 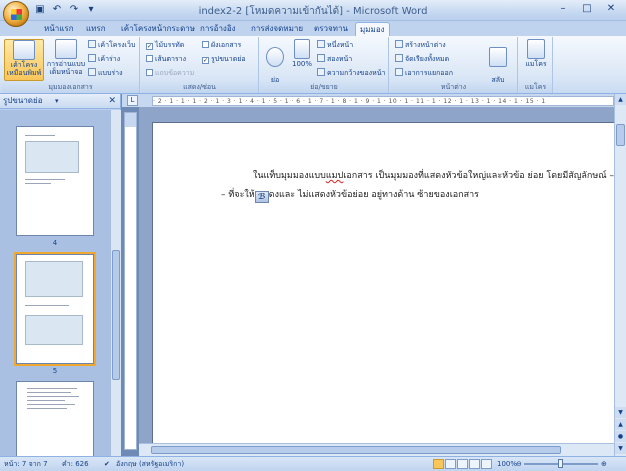 What do you see at coordinates (302, 60) in the screenshot?
I see `zoom-100-button: 100%` at bounding box center [302, 60].